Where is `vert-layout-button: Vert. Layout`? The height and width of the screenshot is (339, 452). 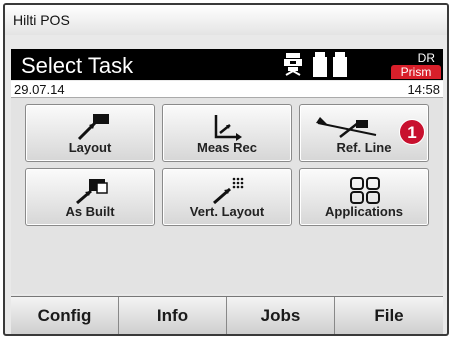 vert-layout-button: Vert. Layout is located at coordinates (227, 197).